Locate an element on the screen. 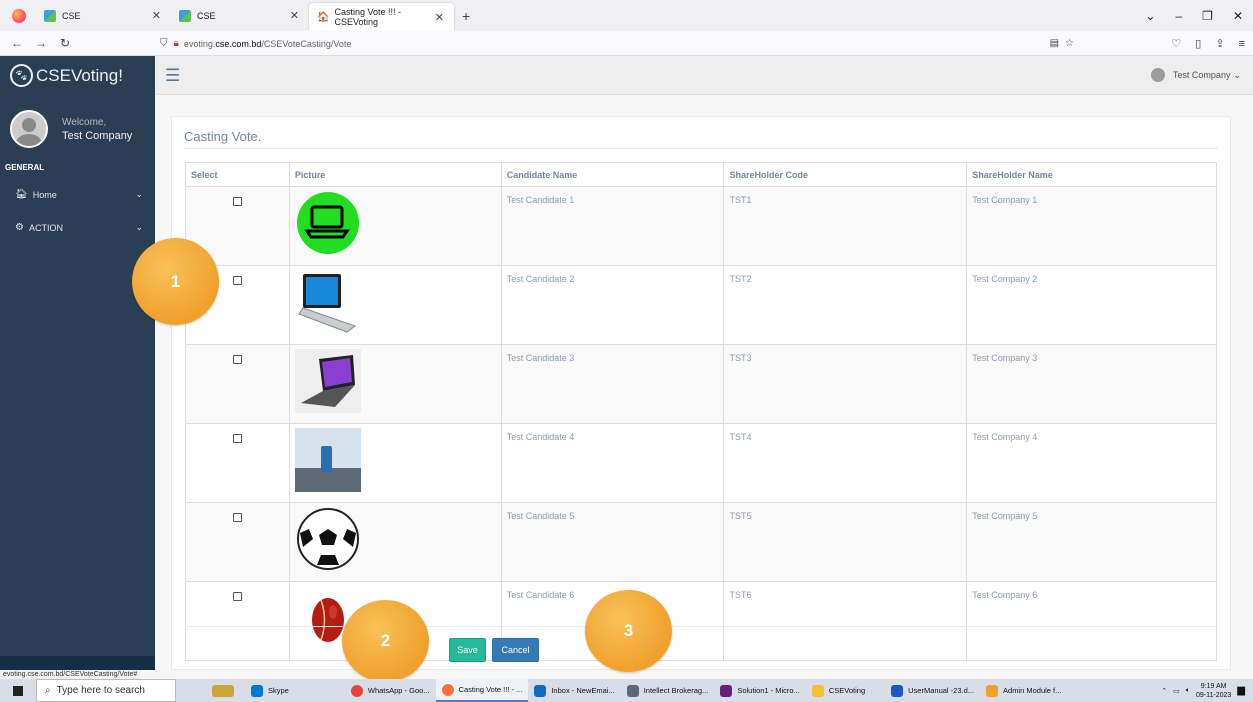  sidebar-footer is located at coordinates (77, 663).